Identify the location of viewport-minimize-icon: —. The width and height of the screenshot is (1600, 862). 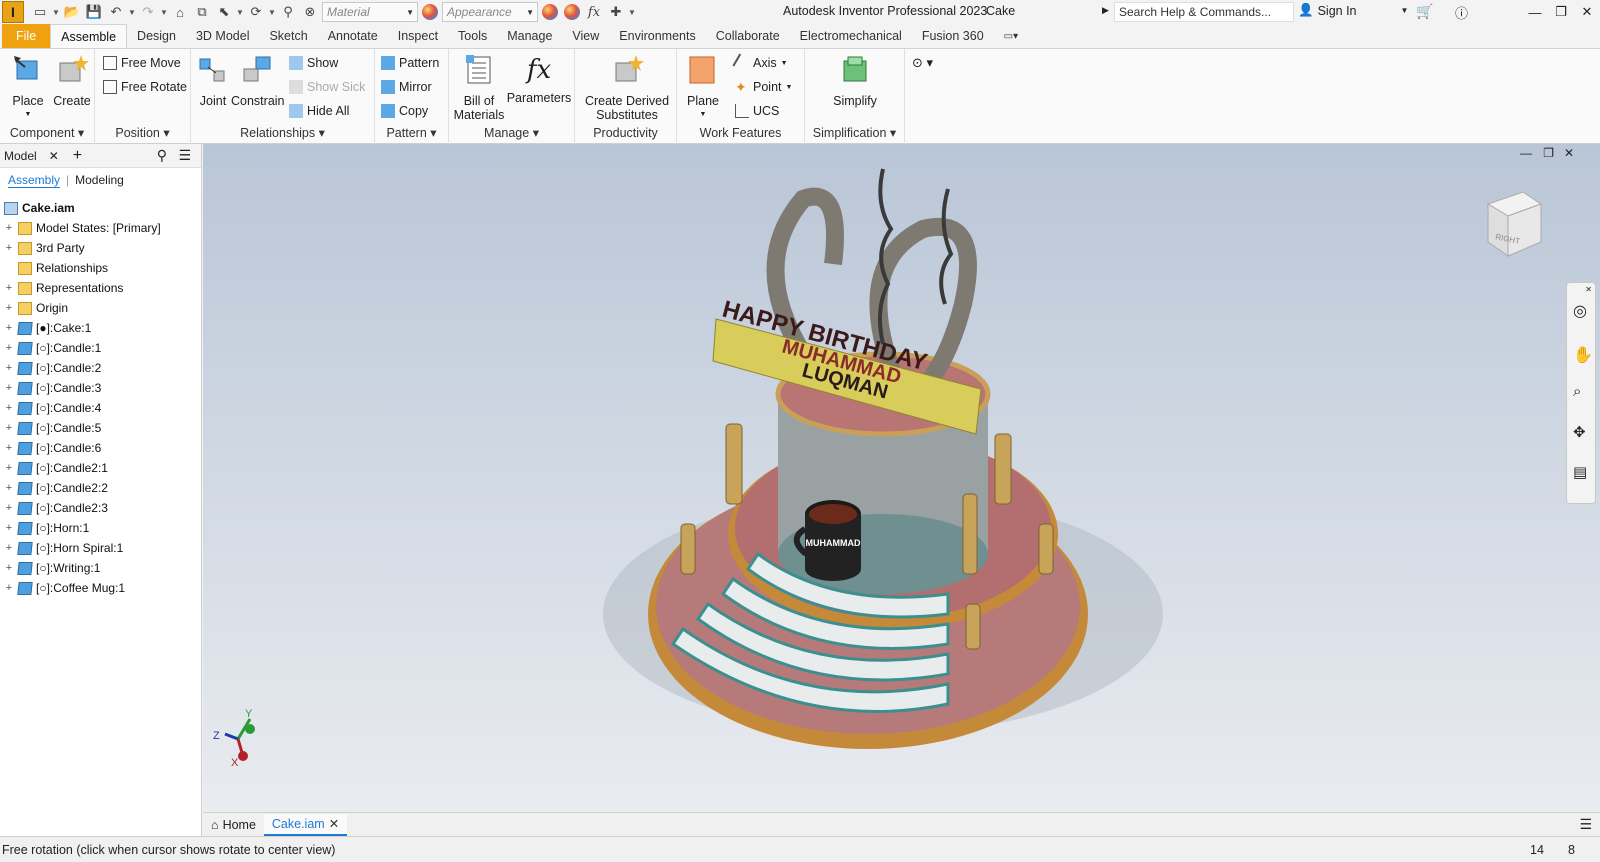
(1526, 153).